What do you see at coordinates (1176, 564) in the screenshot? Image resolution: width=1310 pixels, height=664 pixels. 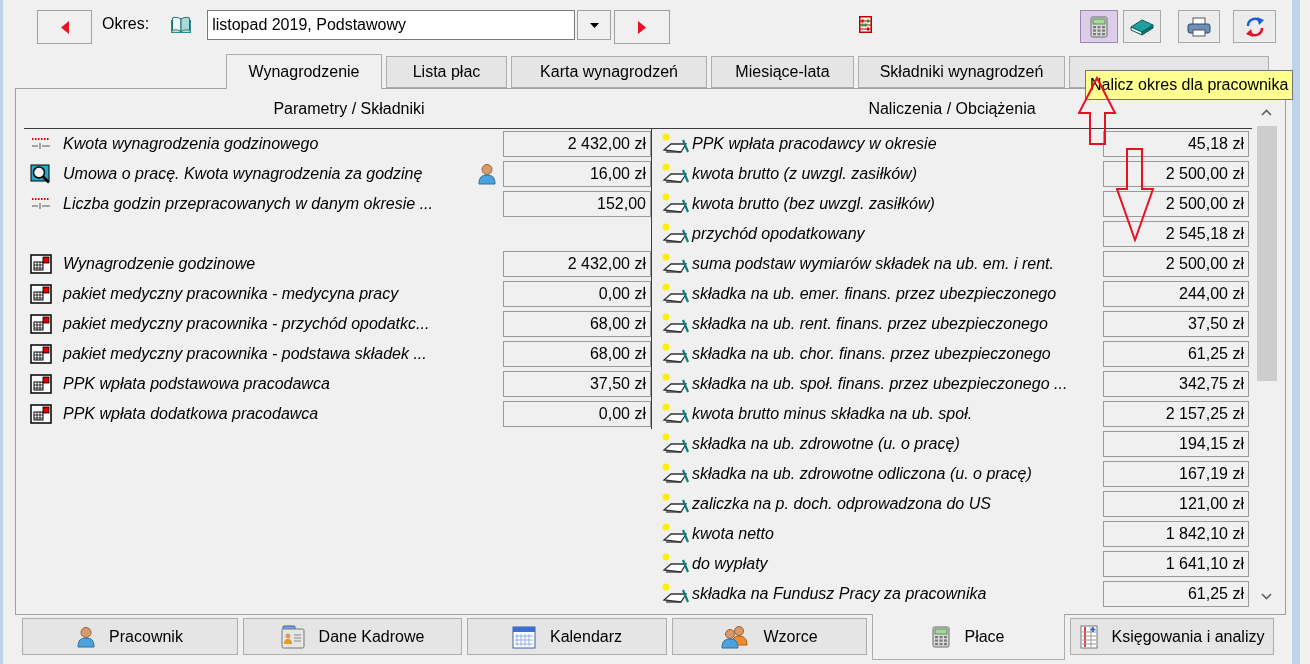 I see `value-field: 1 641,10 zł` at bounding box center [1176, 564].